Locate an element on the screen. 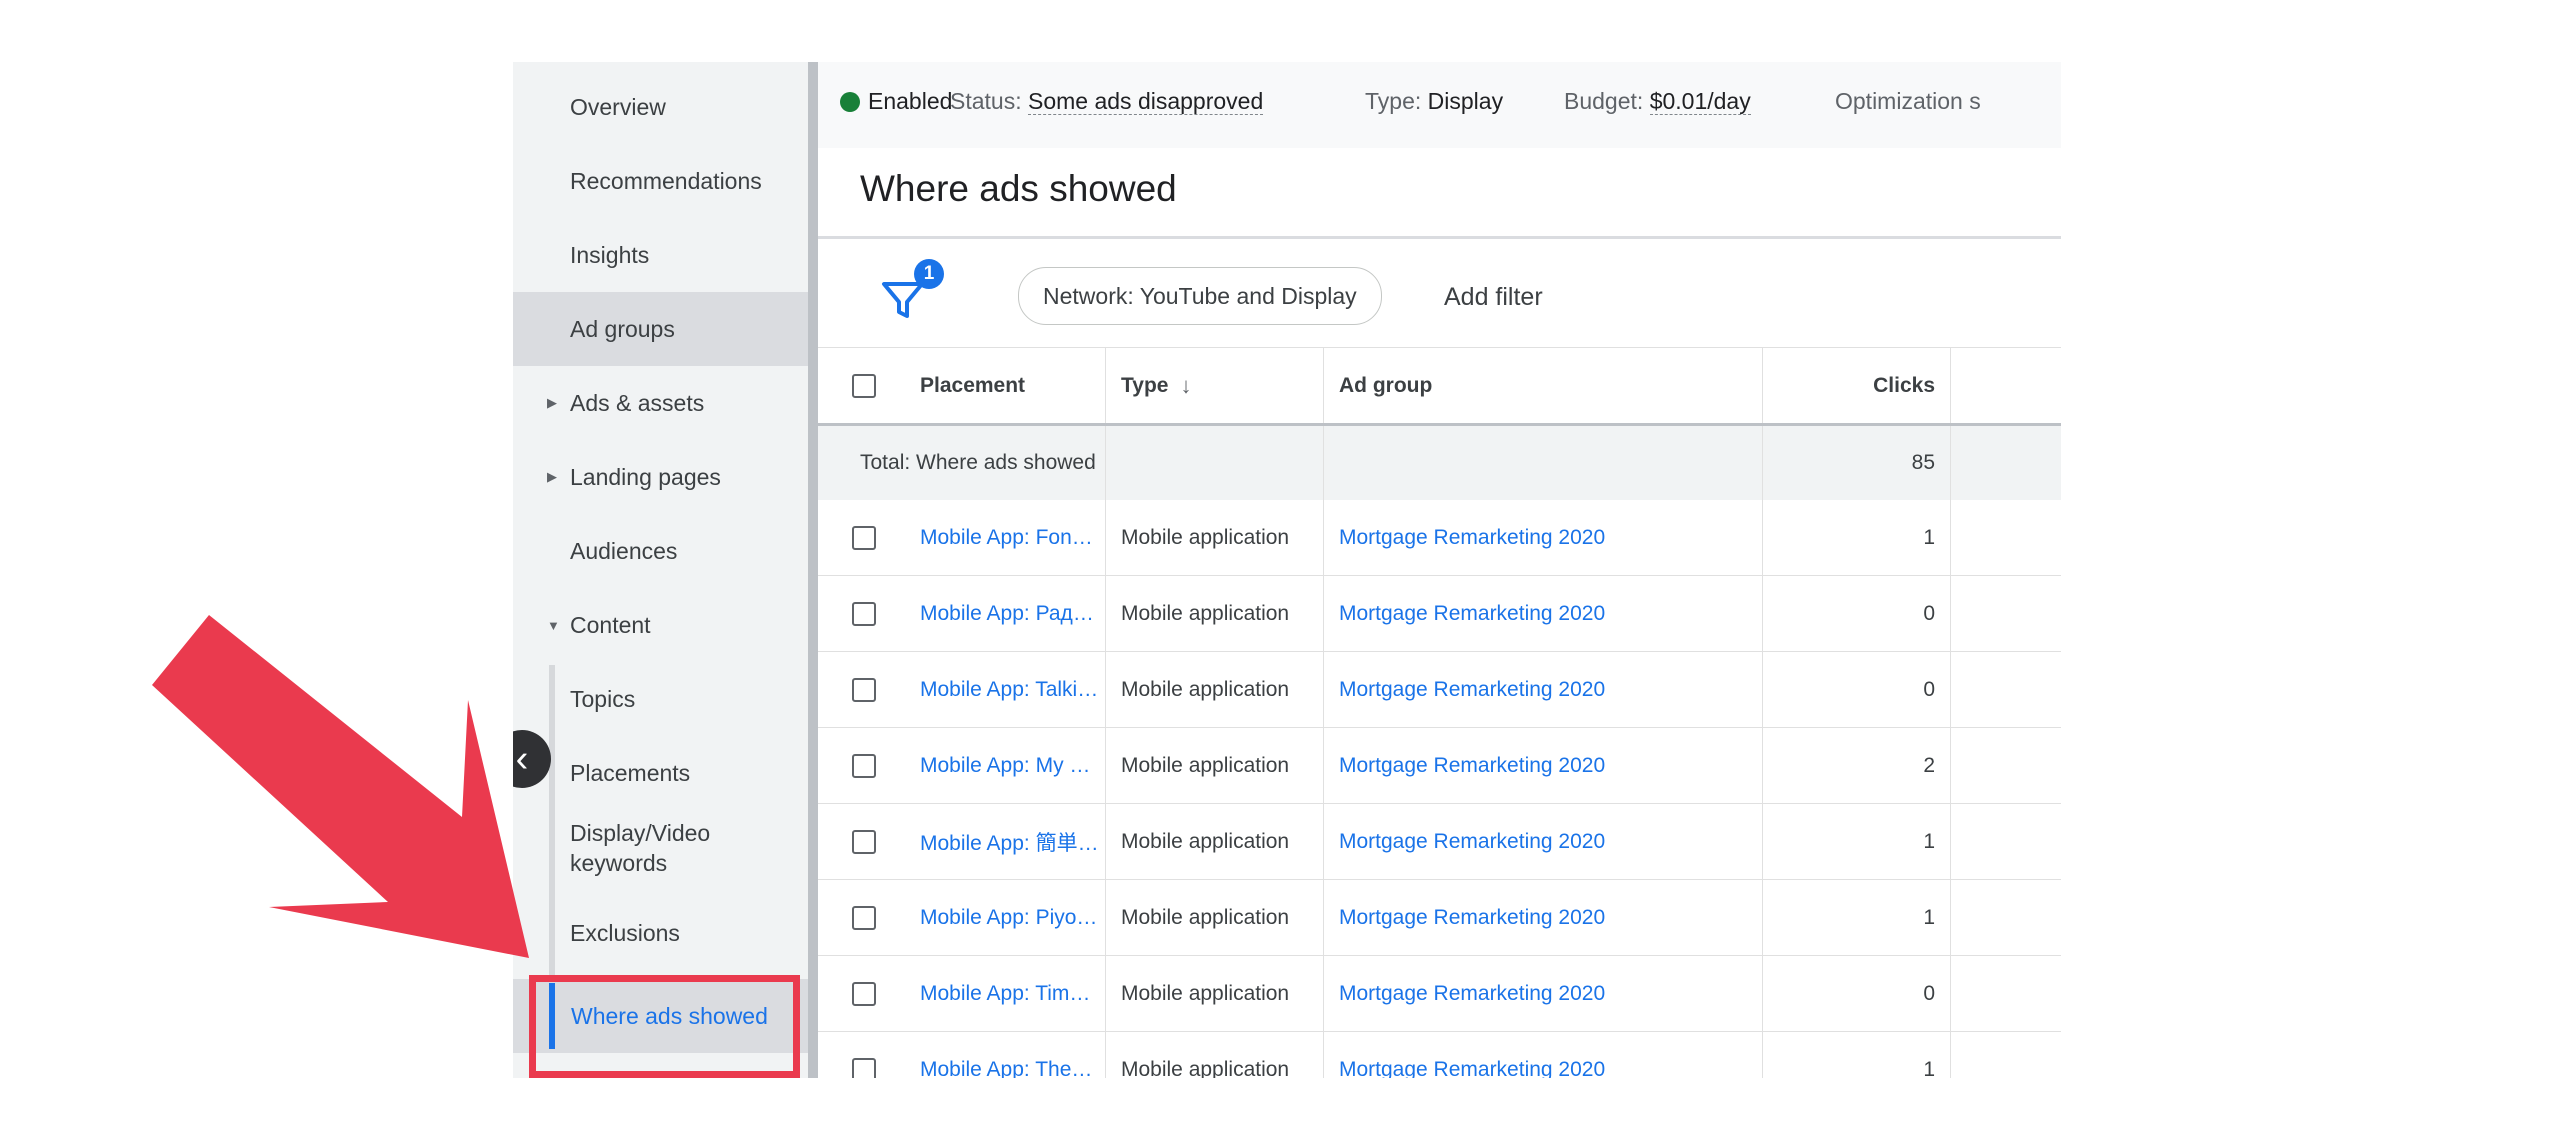 The image size is (2560, 1132). header-type: Type ↓ is located at coordinates (1214, 385).